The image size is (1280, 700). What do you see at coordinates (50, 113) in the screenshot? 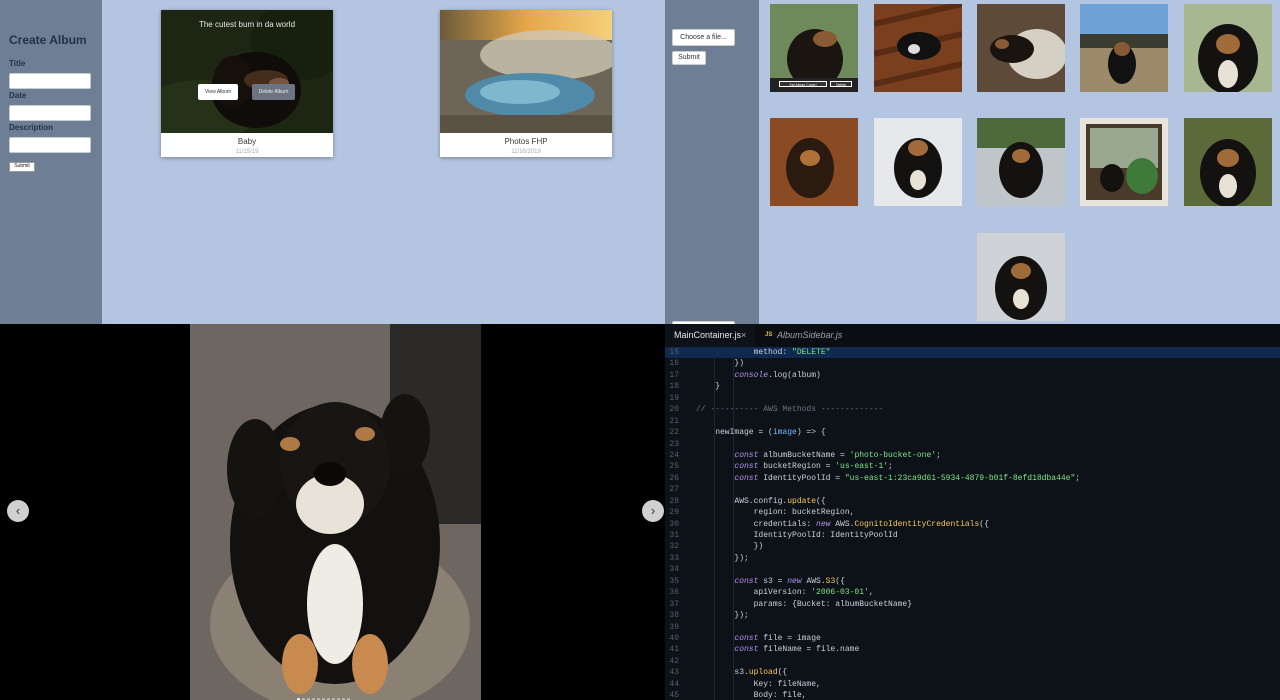
I see `date-input` at bounding box center [50, 113].